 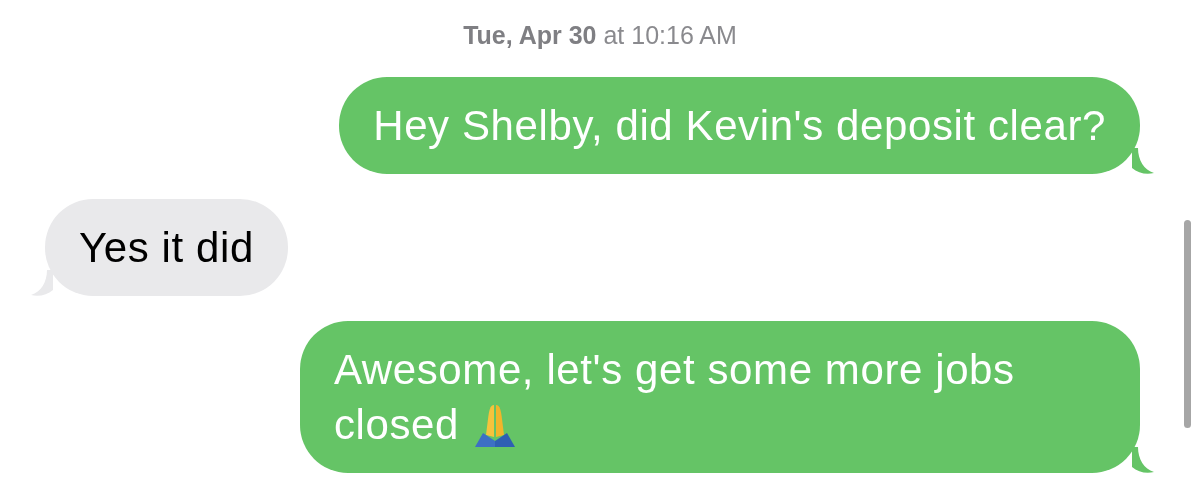 What do you see at coordinates (495, 426) in the screenshot?
I see `folded-hands-icon` at bounding box center [495, 426].